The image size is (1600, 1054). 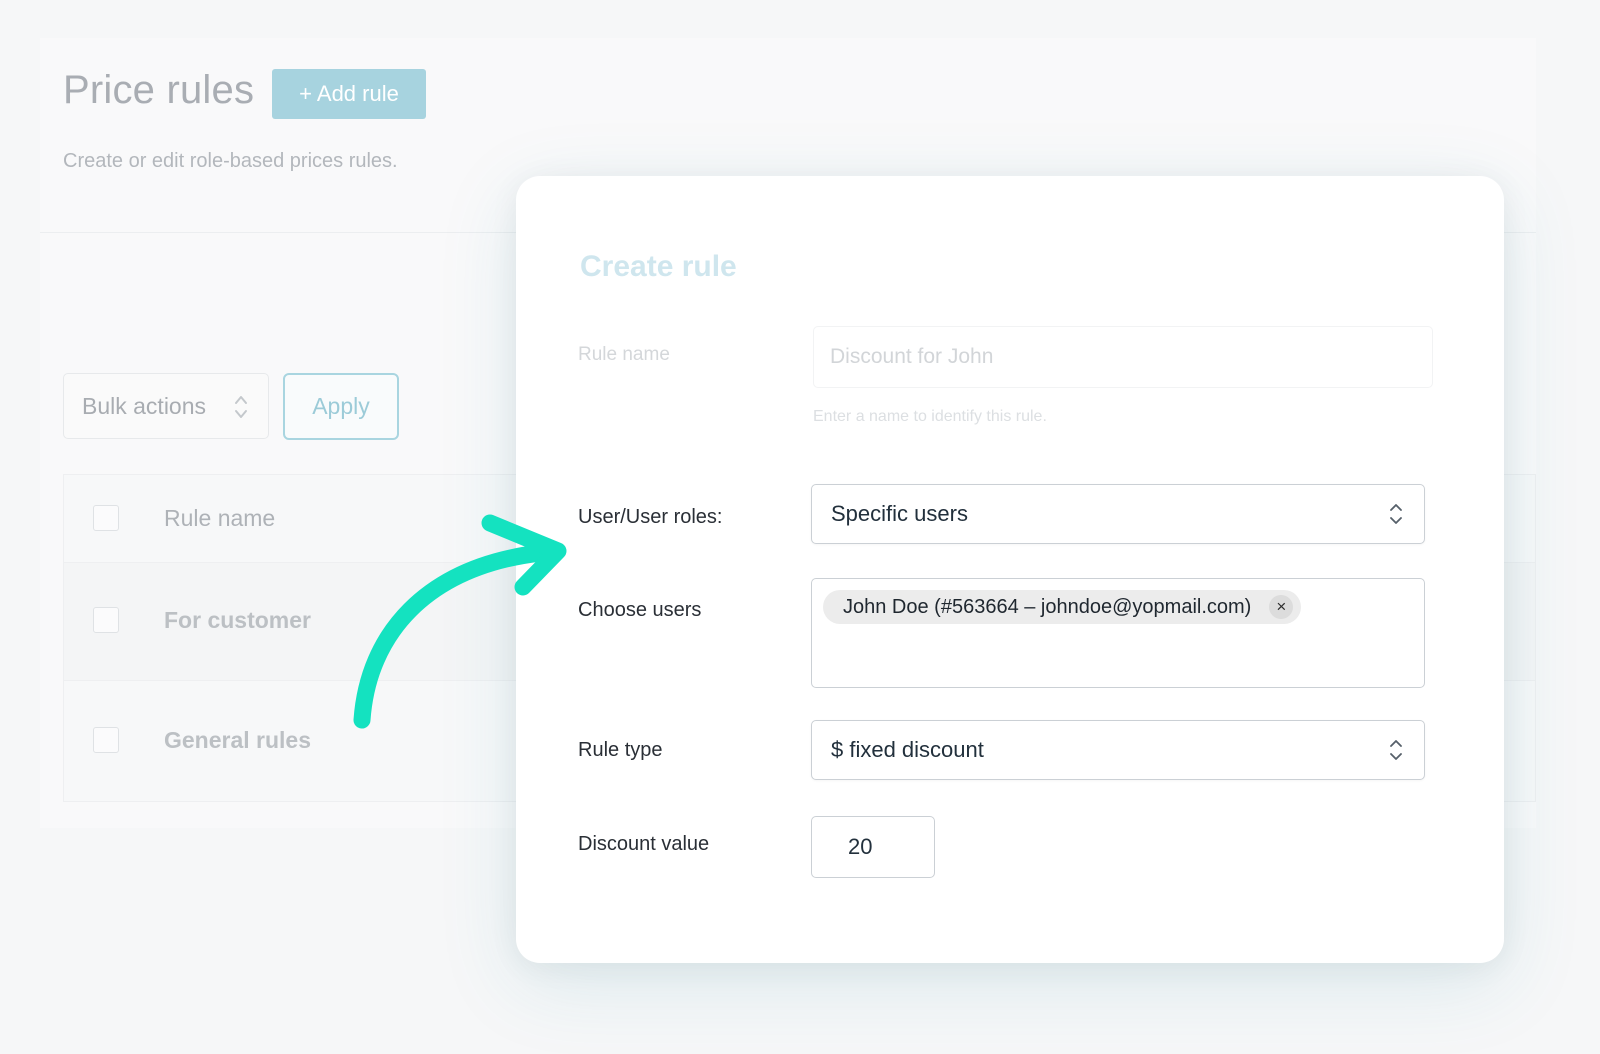 I want to click on rule-type-select: $ fixed discount, so click(x=1118, y=750).